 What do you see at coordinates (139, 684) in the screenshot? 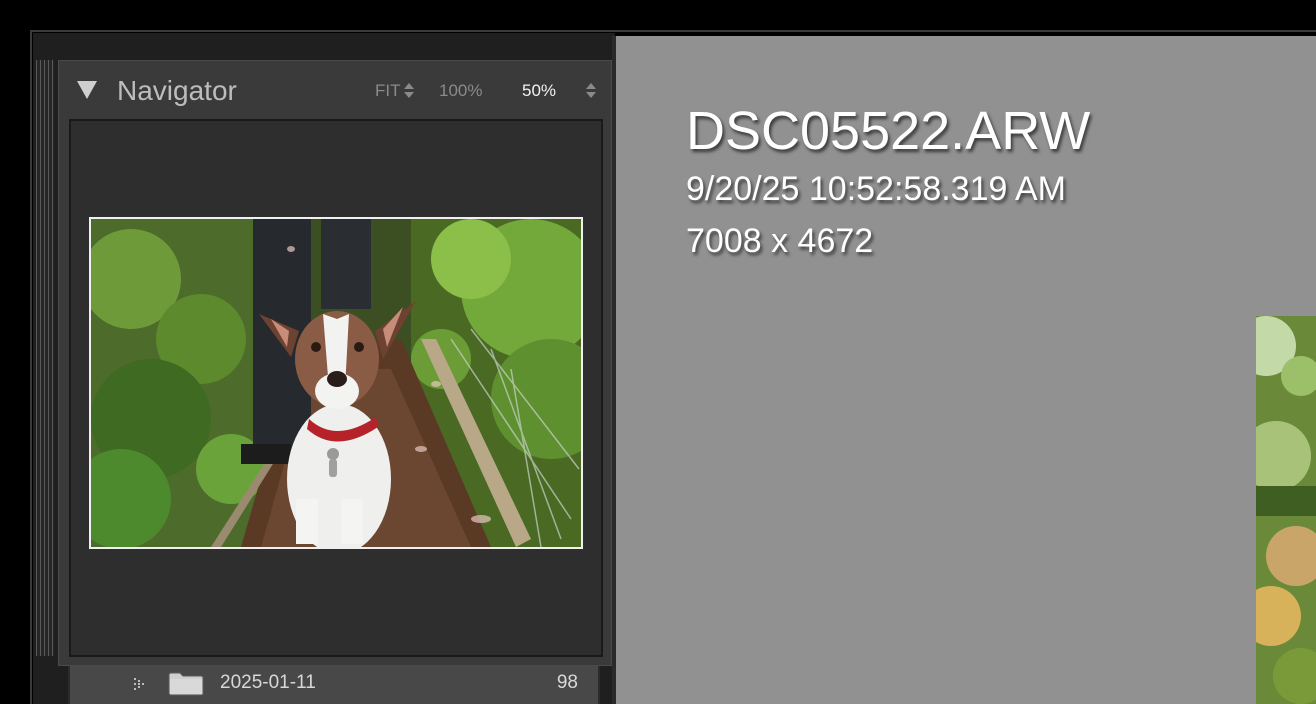
I see `subfolder-dots-icon` at bounding box center [139, 684].